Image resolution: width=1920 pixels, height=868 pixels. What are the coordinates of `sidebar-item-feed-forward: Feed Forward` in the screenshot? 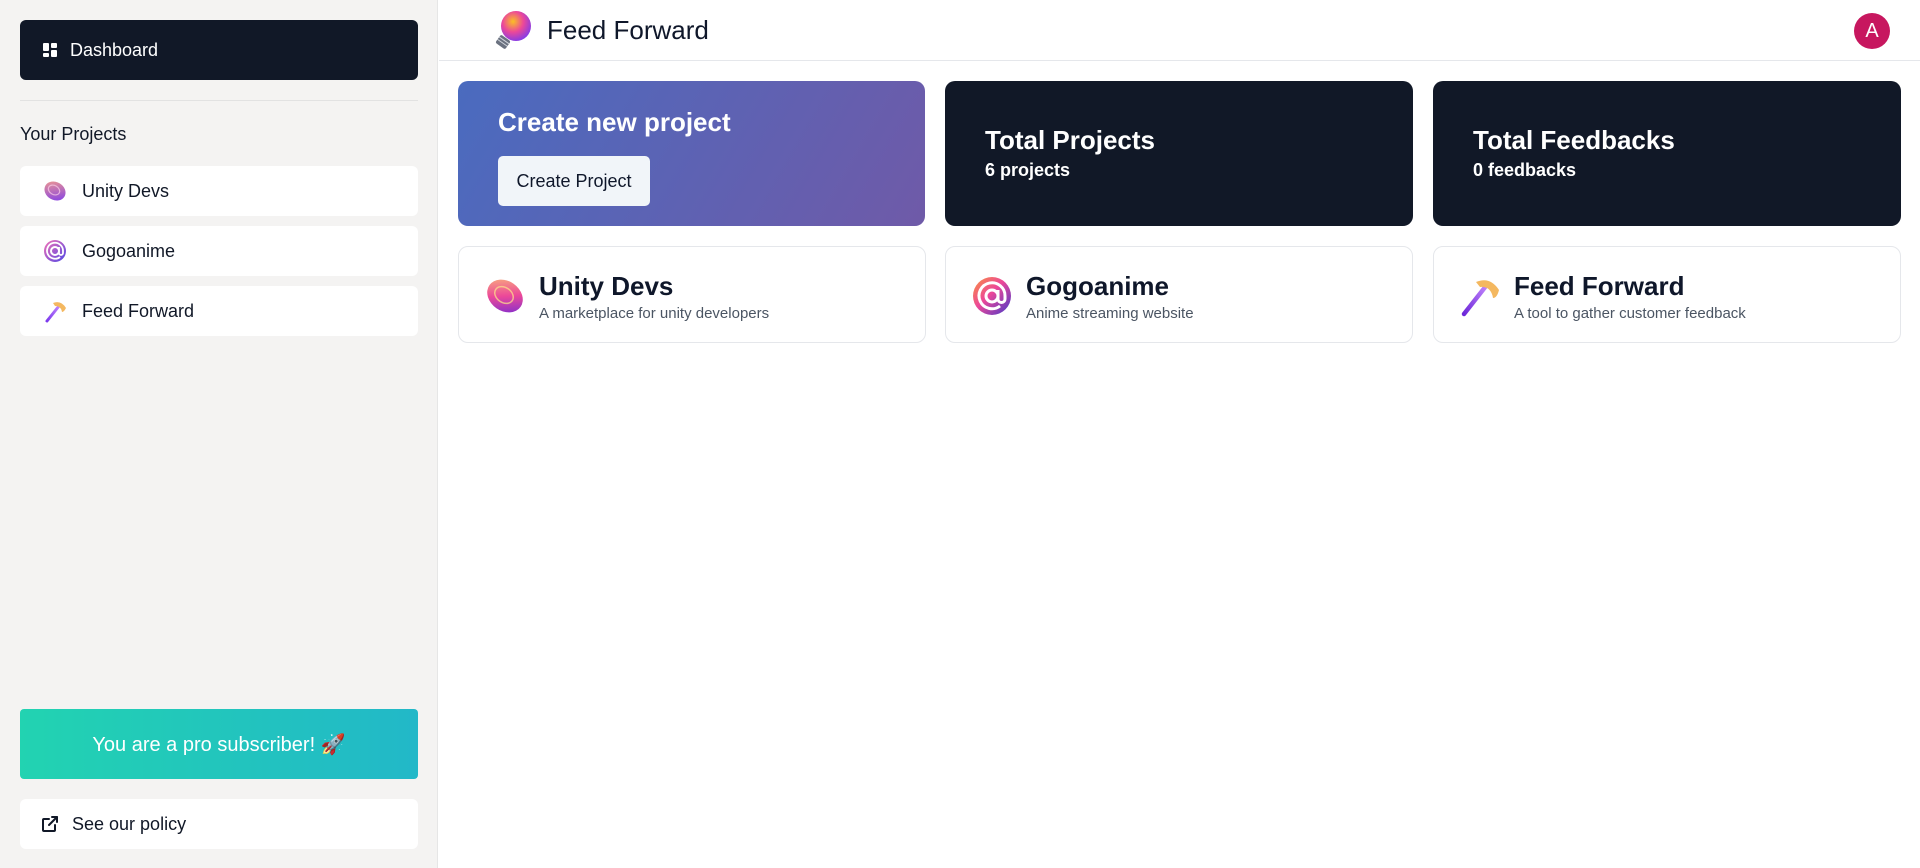 It's located at (219, 311).